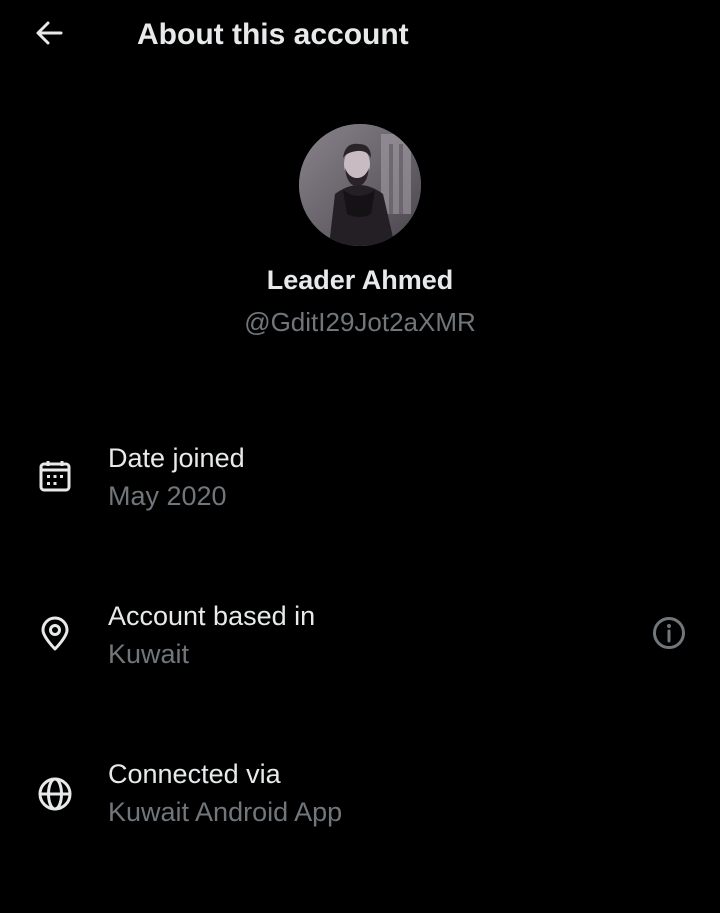  What do you see at coordinates (360, 322) in the screenshot?
I see `username-handle: @GditI29Jot2aXMR` at bounding box center [360, 322].